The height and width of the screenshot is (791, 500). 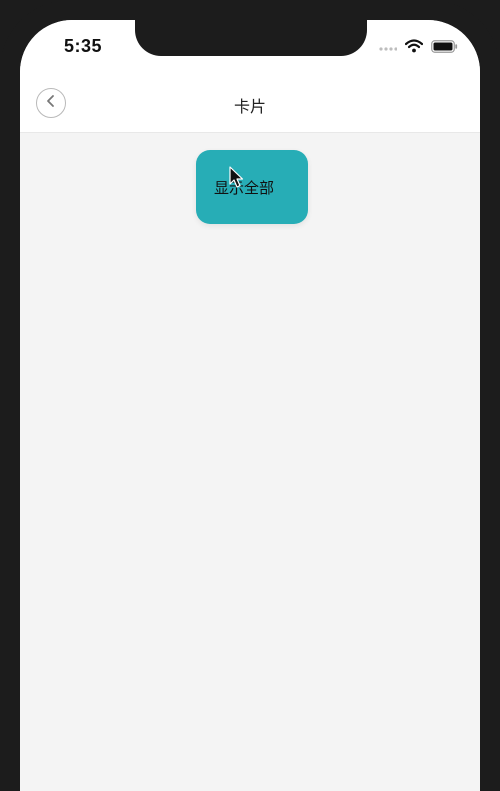 I want to click on signal-dots-icon, so click(x=388, y=49).